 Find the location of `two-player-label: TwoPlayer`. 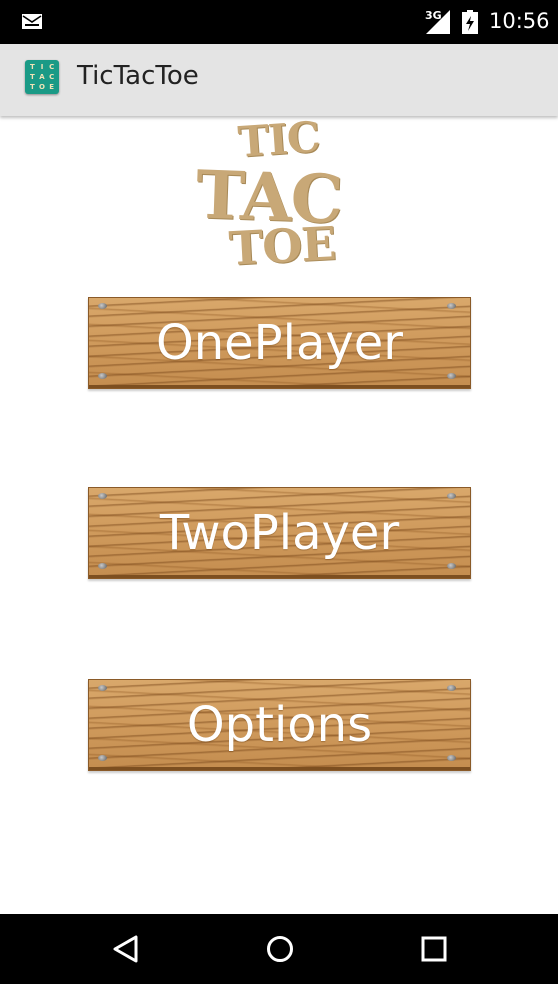

two-player-label: TwoPlayer is located at coordinates (279, 533).